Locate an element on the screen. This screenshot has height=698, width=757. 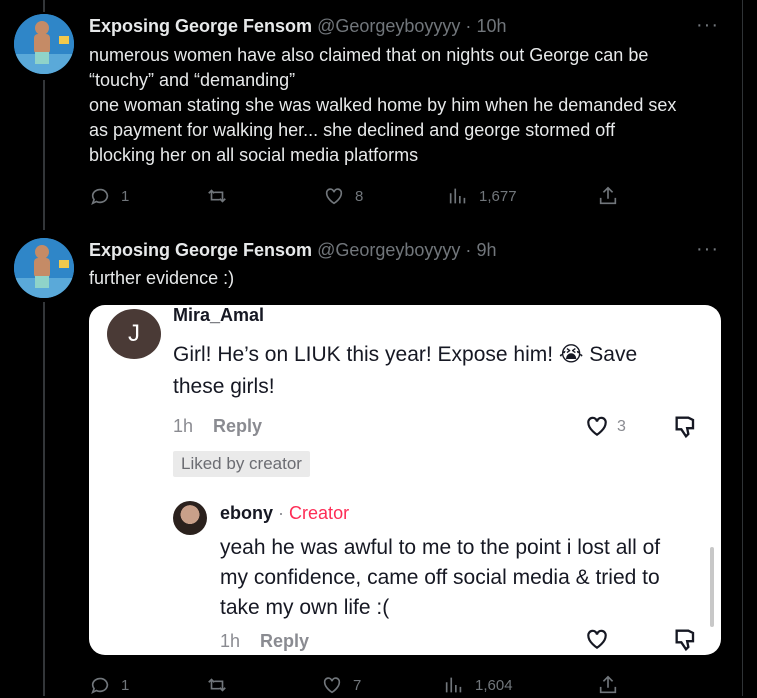
reply-meta: 1h Reply is located at coordinates (264, 641).